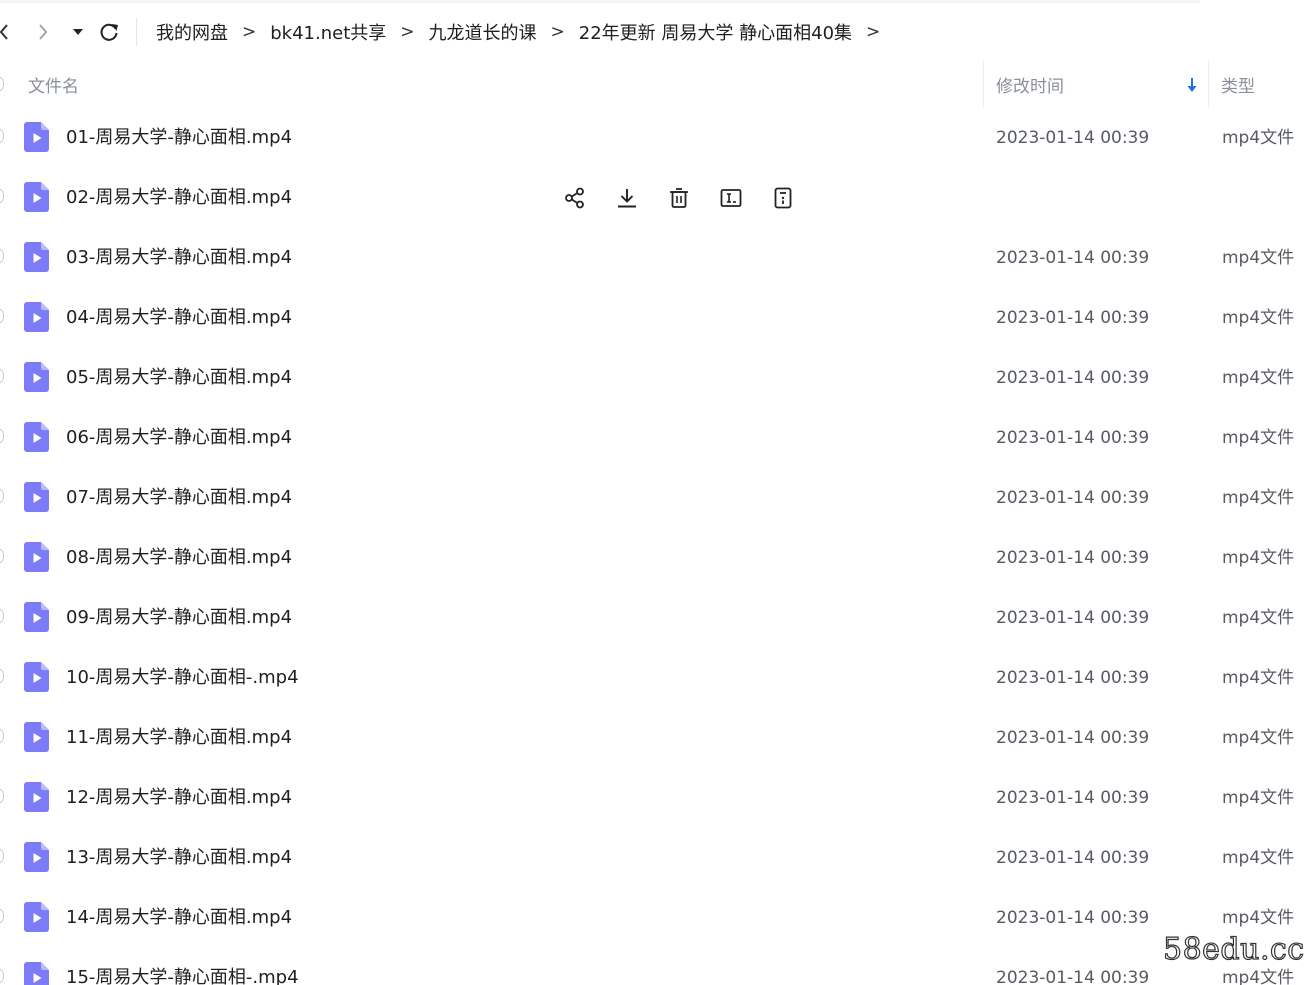  I want to click on file-name: 10-周易大学-静心面相-.mp4, so click(182, 678).